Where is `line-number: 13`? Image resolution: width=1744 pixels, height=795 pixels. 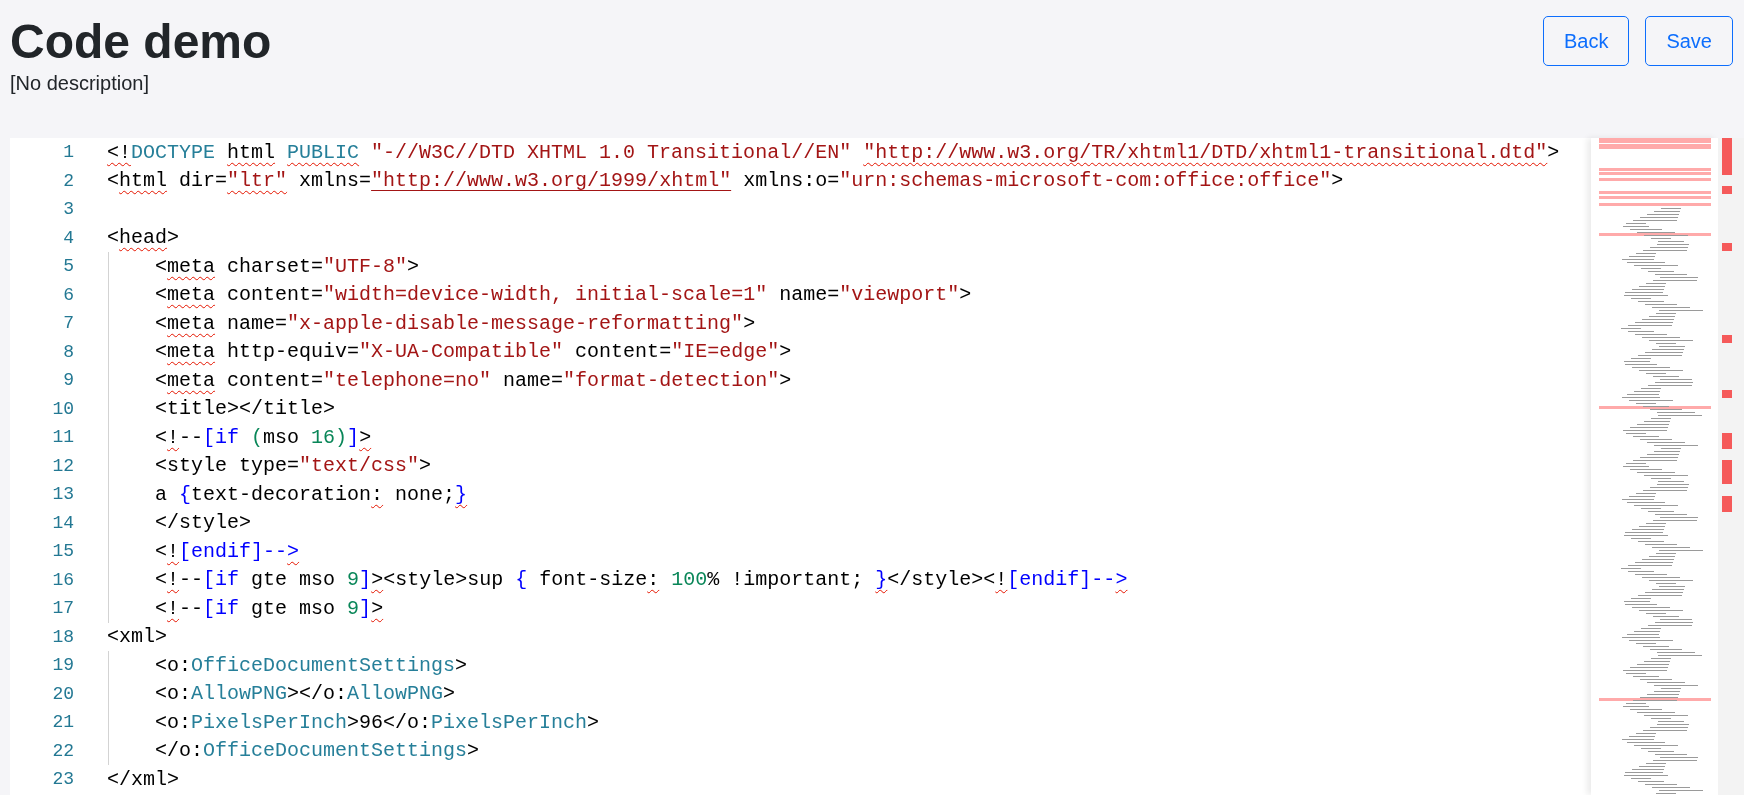
line-number: 13 is located at coordinates (62, 494).